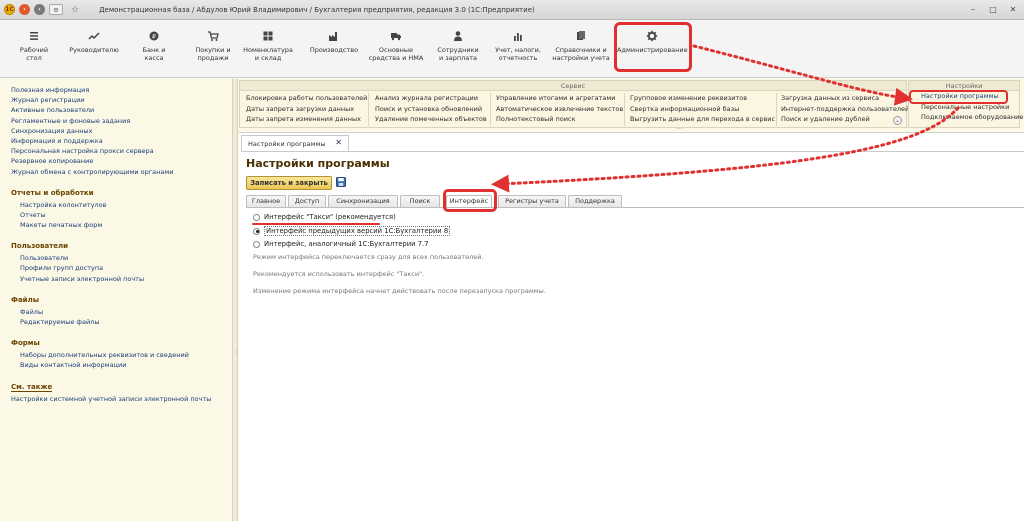 The width and height of the screenshot is (1024, 521). What do you see at coordinates (121, 312) in the screenshot?
I see `nav-item: Файлы` at bounding box center [121, 312].